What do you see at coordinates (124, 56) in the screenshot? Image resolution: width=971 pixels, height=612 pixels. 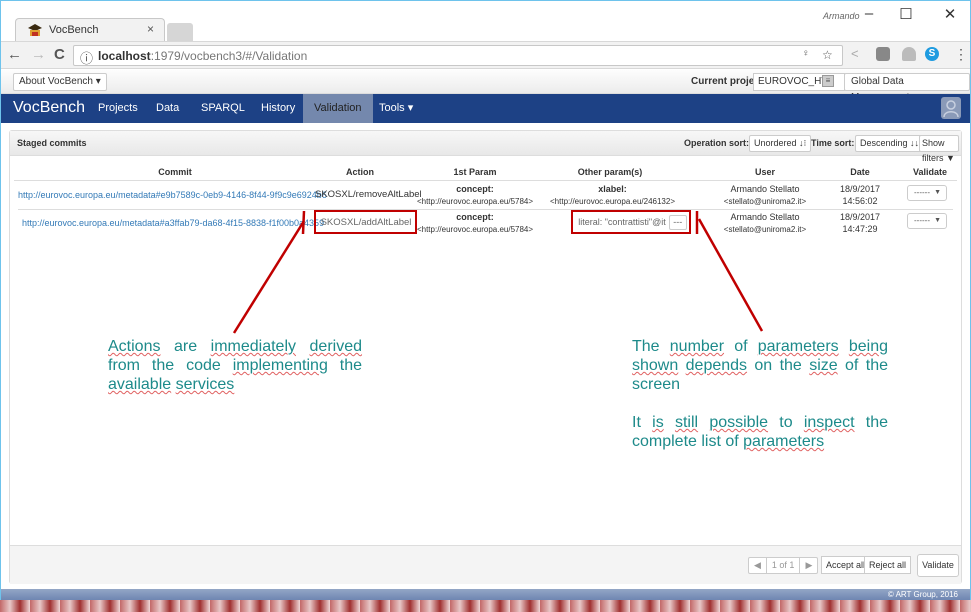 I see `url-host: localhost` at bounding box center [124, 56].